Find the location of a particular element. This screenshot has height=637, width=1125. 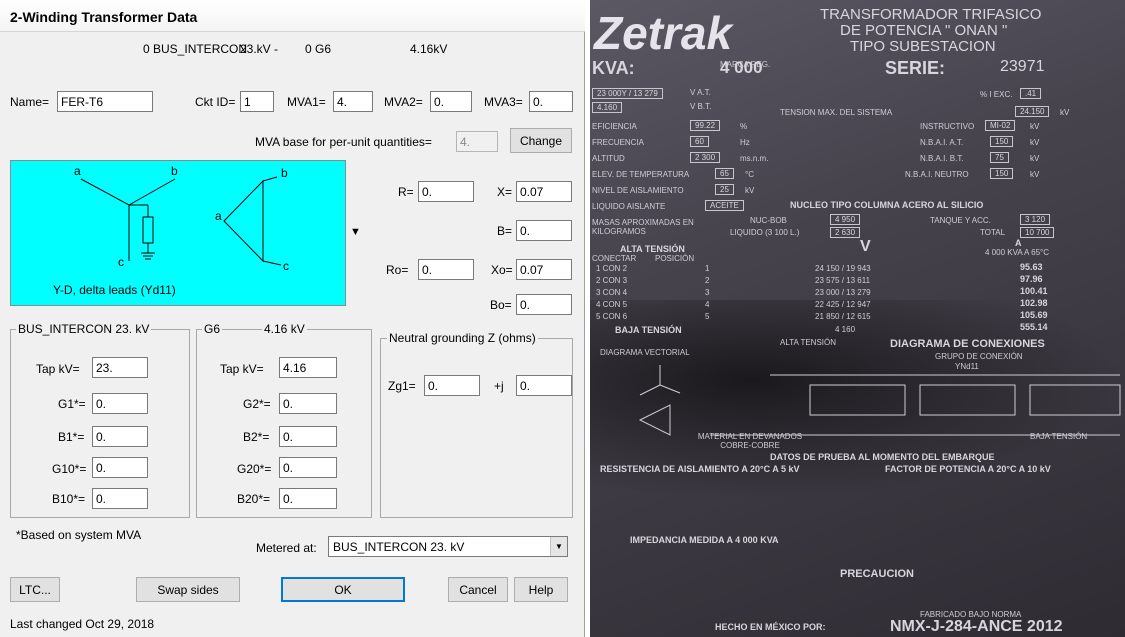

brand-logo: Zetrak is located at coordinates (663, 33).